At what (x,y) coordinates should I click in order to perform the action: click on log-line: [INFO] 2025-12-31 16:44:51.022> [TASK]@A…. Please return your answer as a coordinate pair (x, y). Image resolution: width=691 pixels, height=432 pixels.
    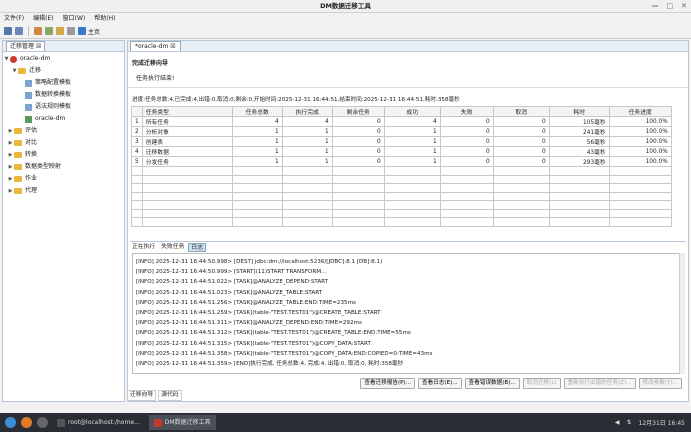
    Looking at the image, I should click on (232, 282).